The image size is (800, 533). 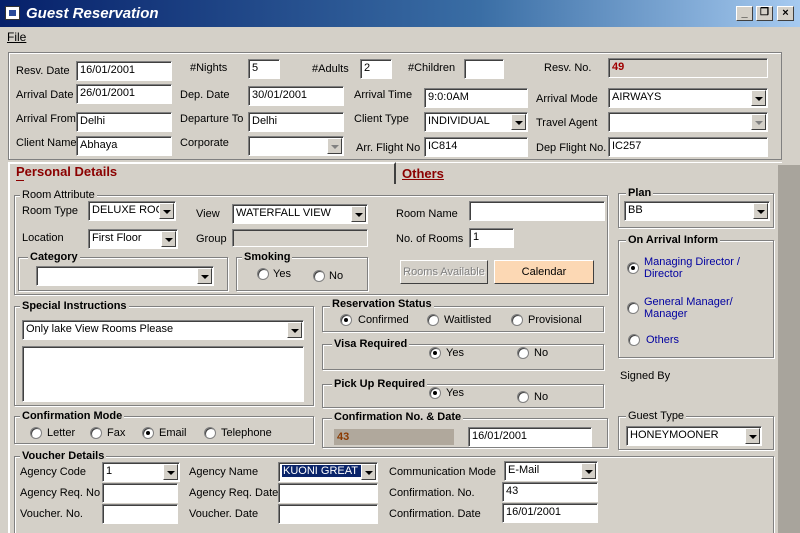 I want to click on dep-date-input: 30/01/2001, so click(x=296, y=96).